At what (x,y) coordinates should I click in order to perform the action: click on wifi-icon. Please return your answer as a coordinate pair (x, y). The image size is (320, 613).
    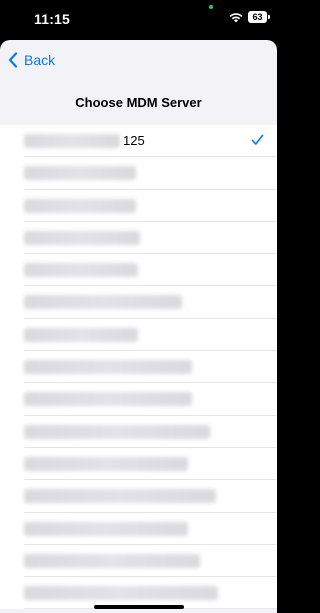
    Looking at the image, I should click on (236, 18).